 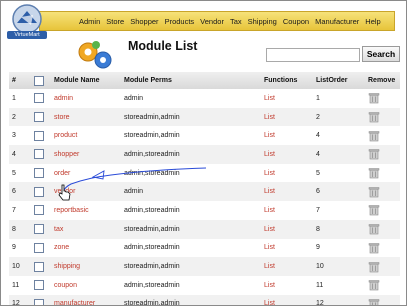 What do you see at coordinates (86, 248) in the screenshot?
I see `module-name-link: zone` at bounding box center [86, 248].